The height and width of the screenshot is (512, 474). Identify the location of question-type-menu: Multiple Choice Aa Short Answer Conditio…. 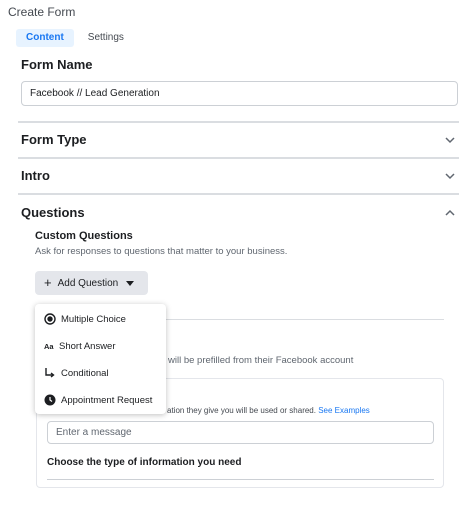
(100, 359).